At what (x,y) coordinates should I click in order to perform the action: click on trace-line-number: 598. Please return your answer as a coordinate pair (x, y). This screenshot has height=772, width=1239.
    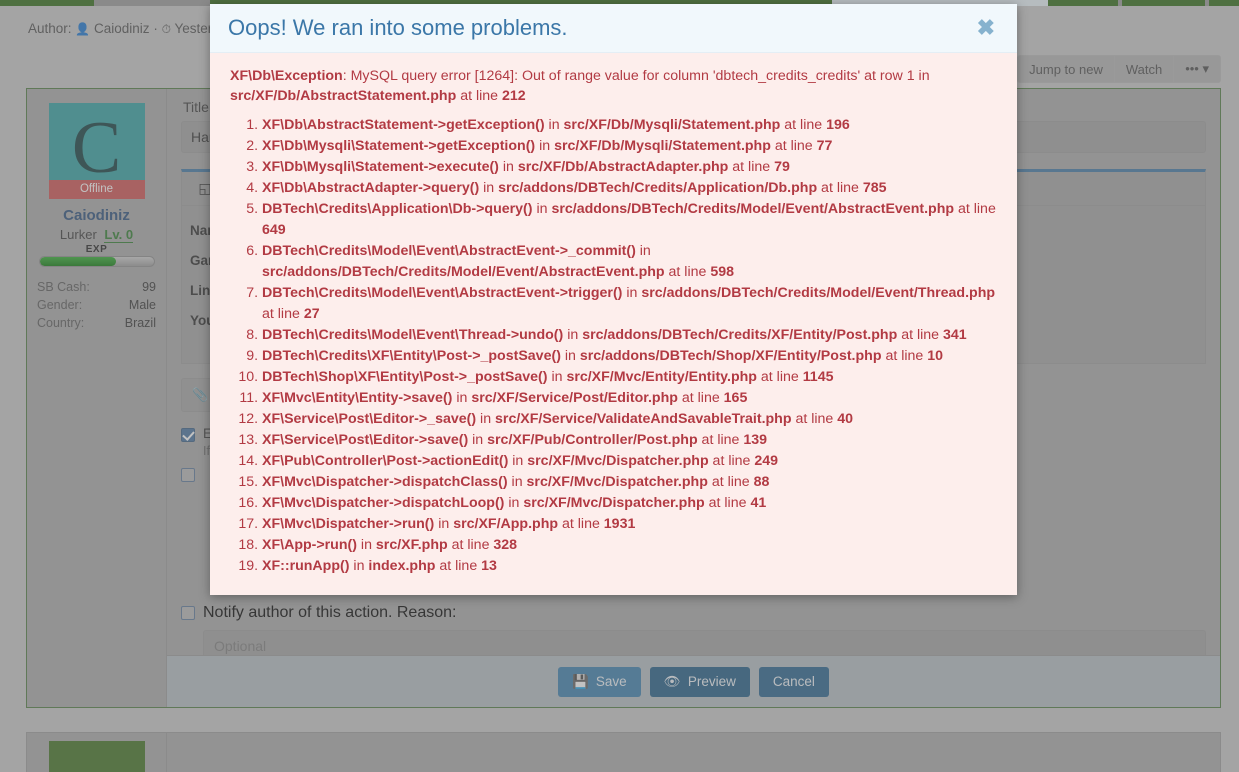
    Looking at the image, I should click on (722, 272).